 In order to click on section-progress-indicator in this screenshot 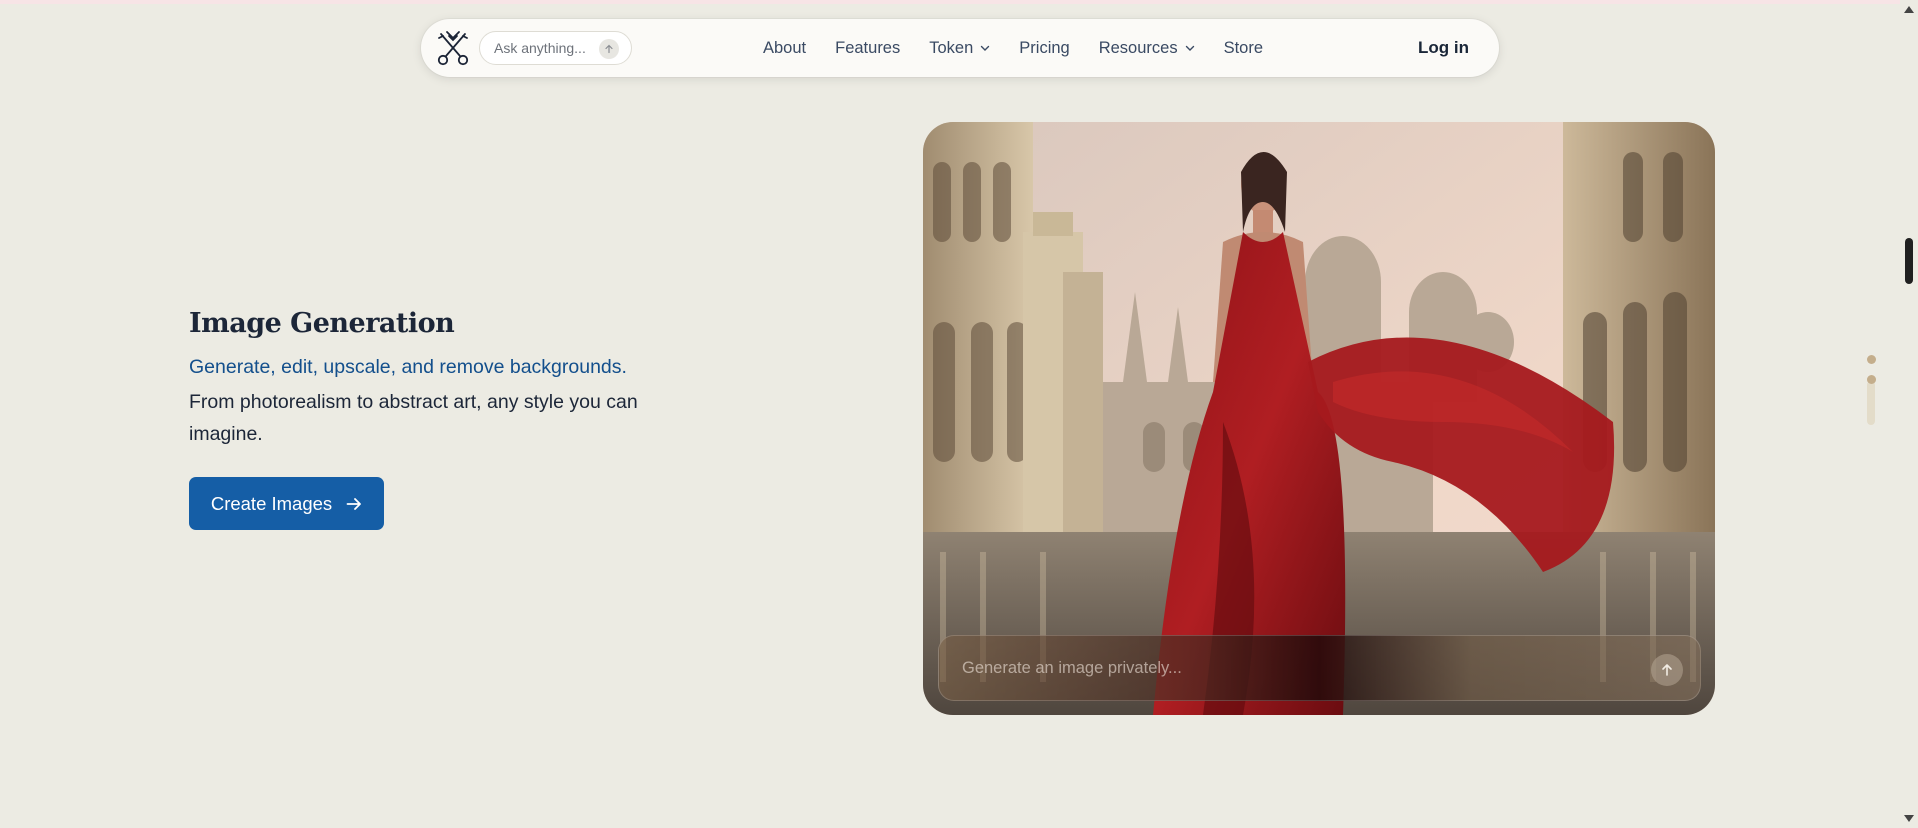, I will do `click(1871, 390)`.